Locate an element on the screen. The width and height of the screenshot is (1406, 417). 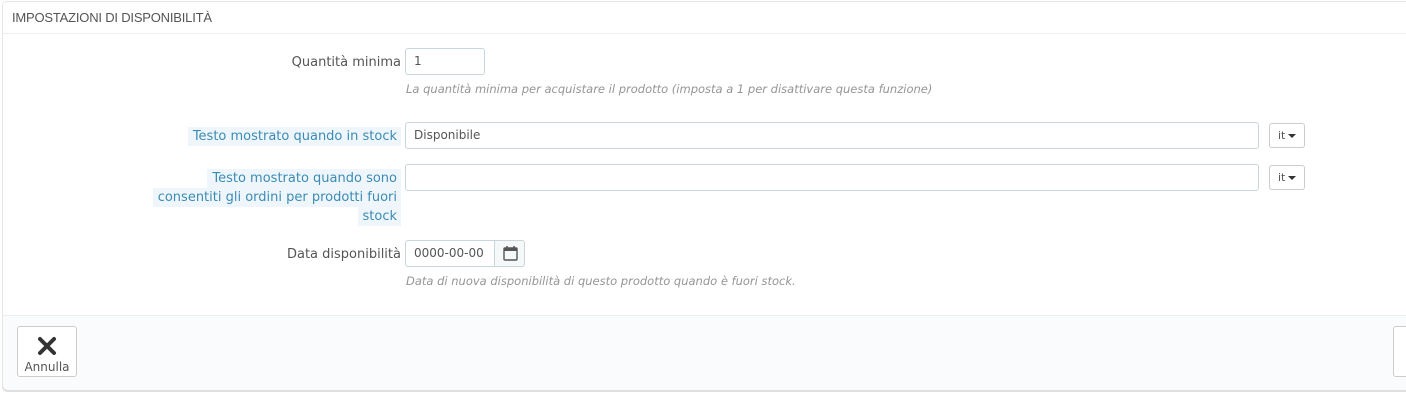
calendar-button is located at coordinates (509, 253).